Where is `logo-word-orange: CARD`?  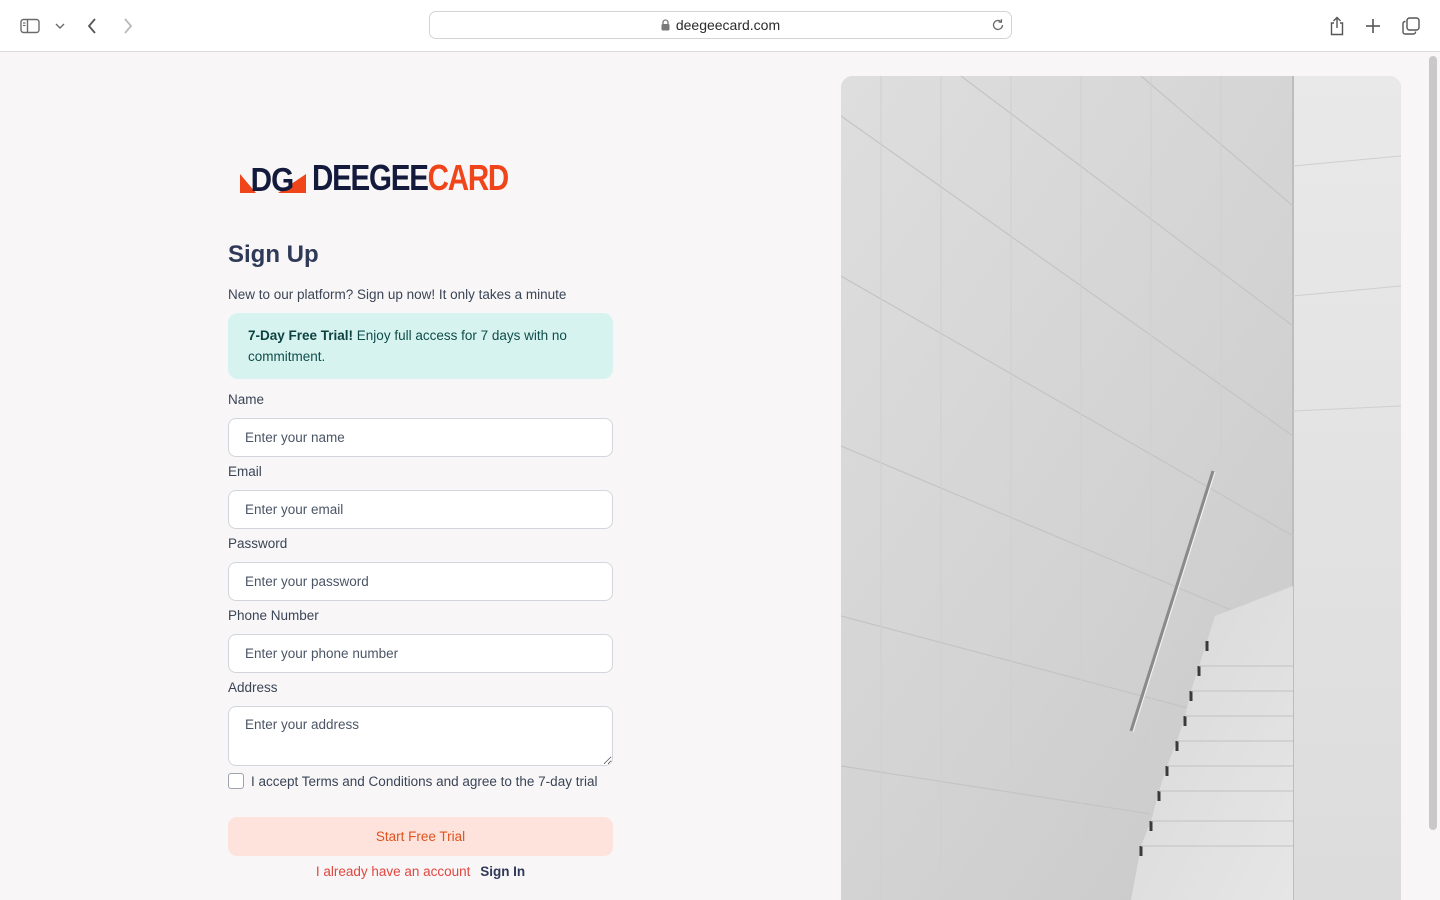 logo-word-orange: CARD is located at coordinates (468, 177).